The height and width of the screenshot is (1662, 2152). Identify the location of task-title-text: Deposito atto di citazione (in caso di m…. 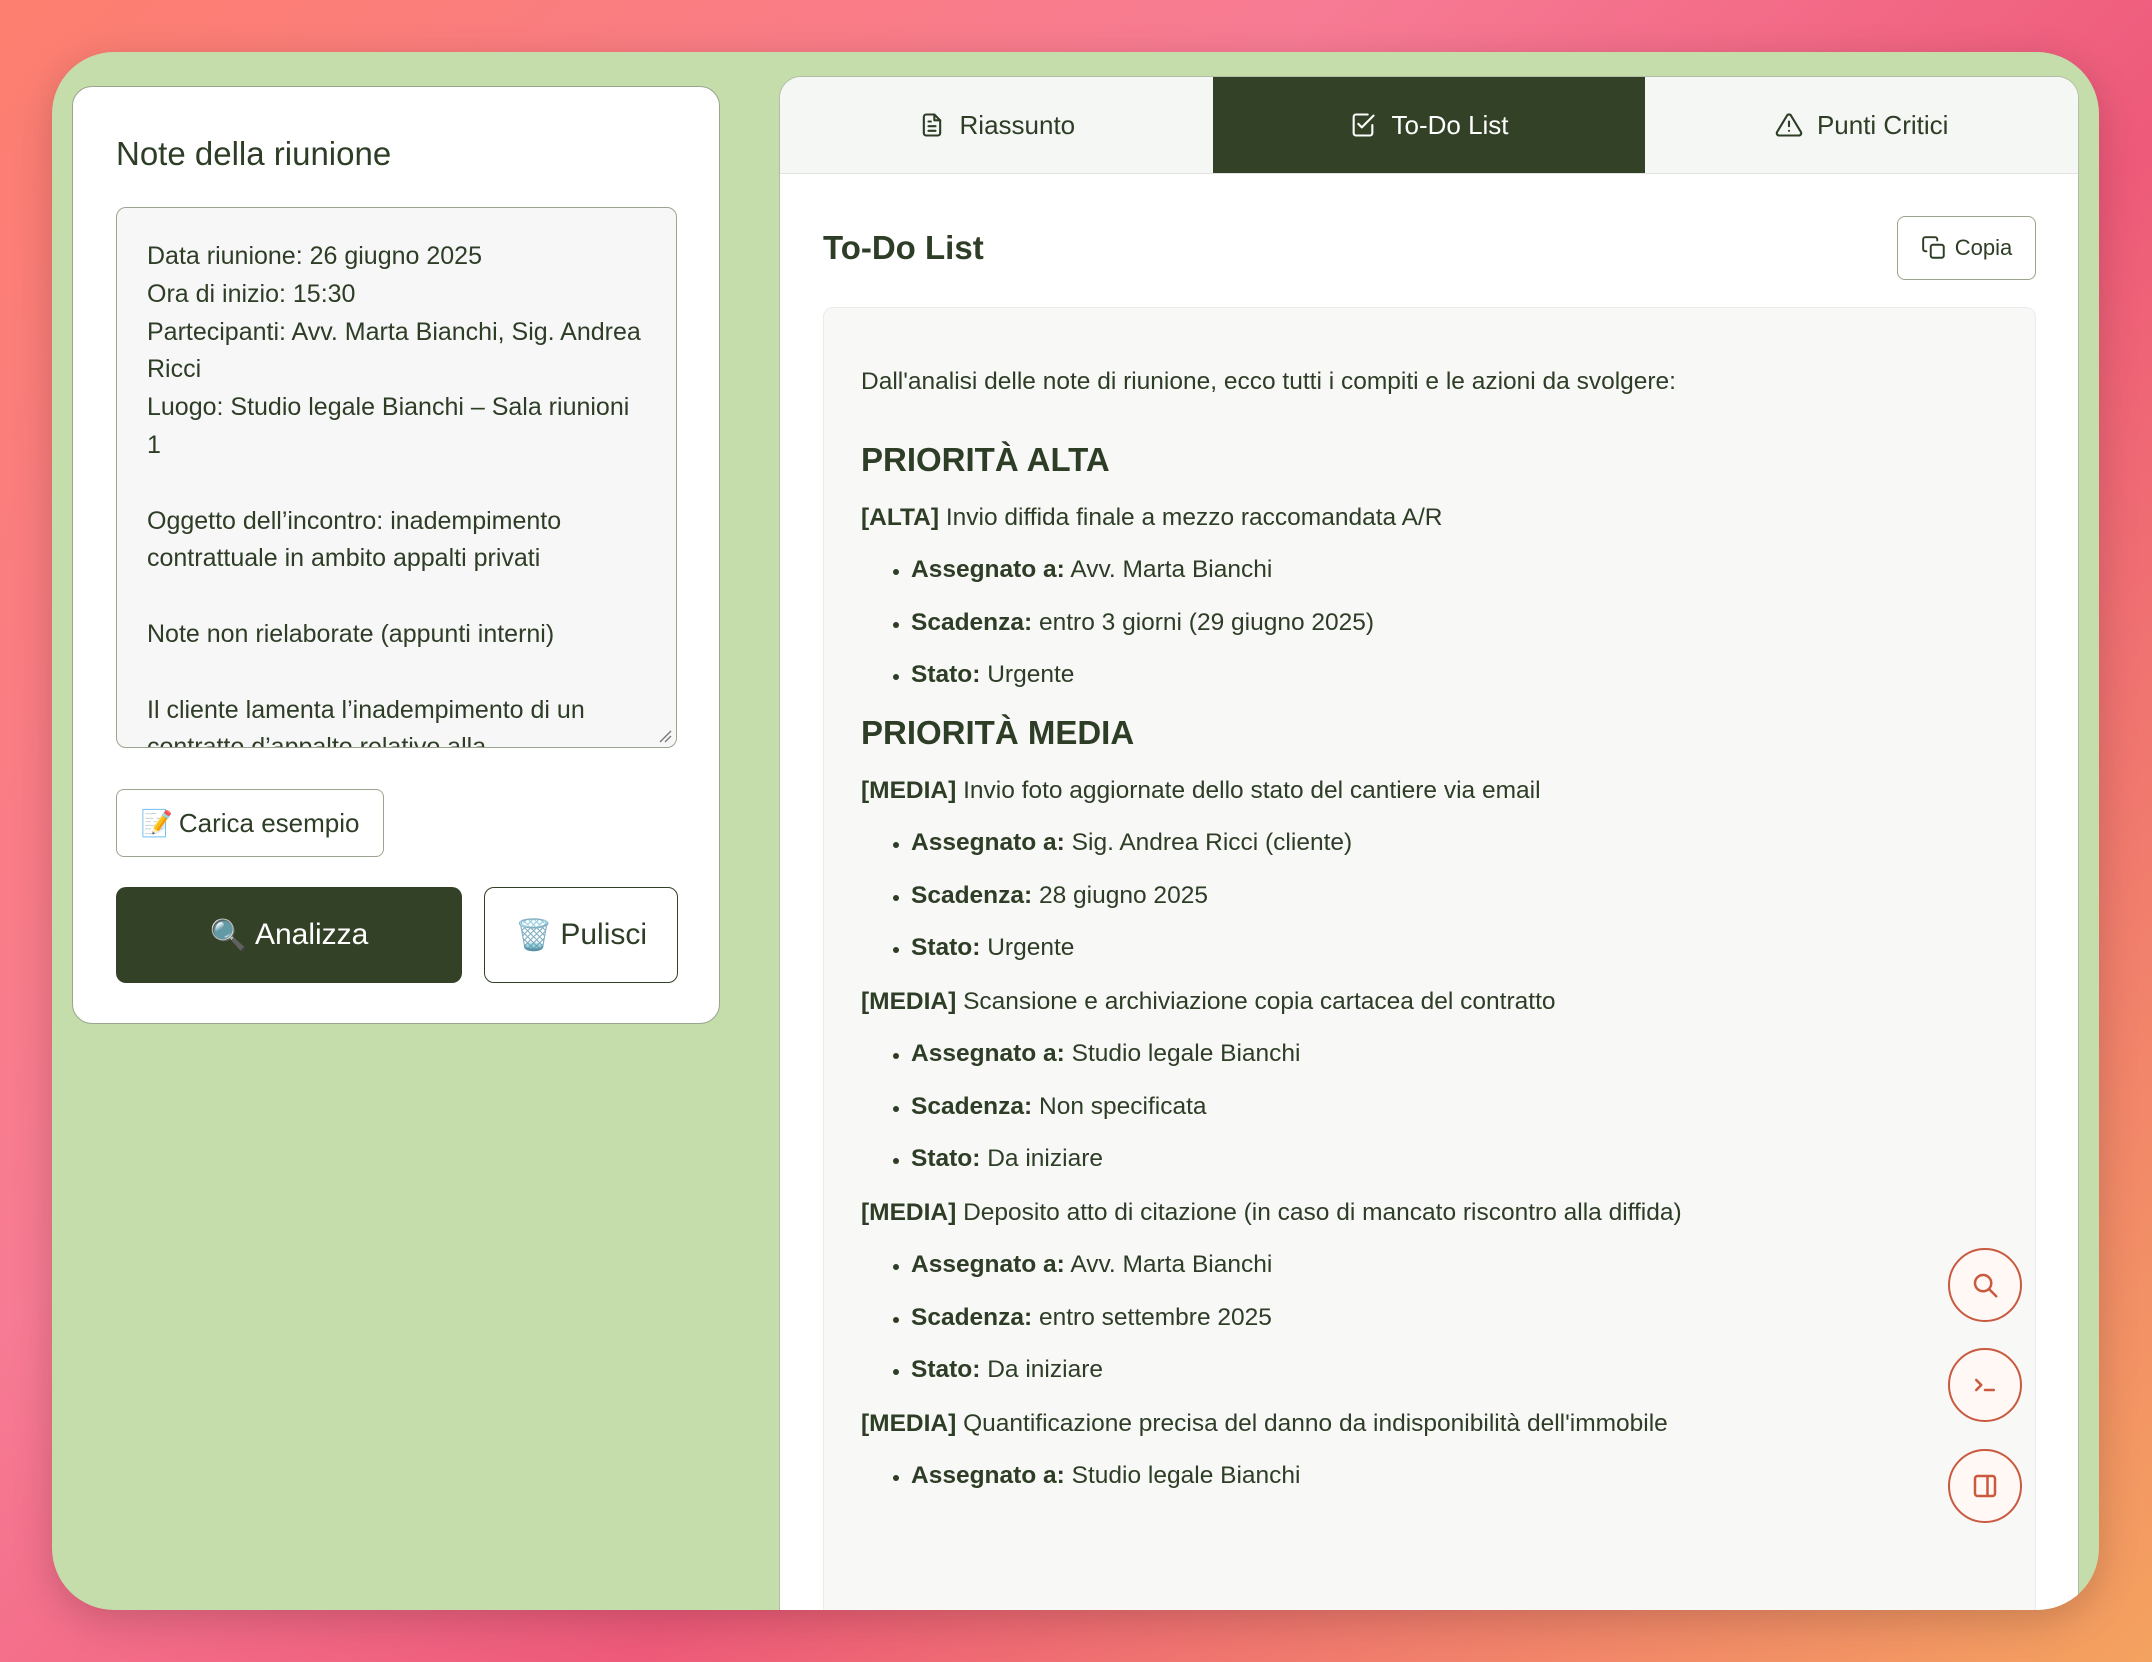
(1322, 1212).